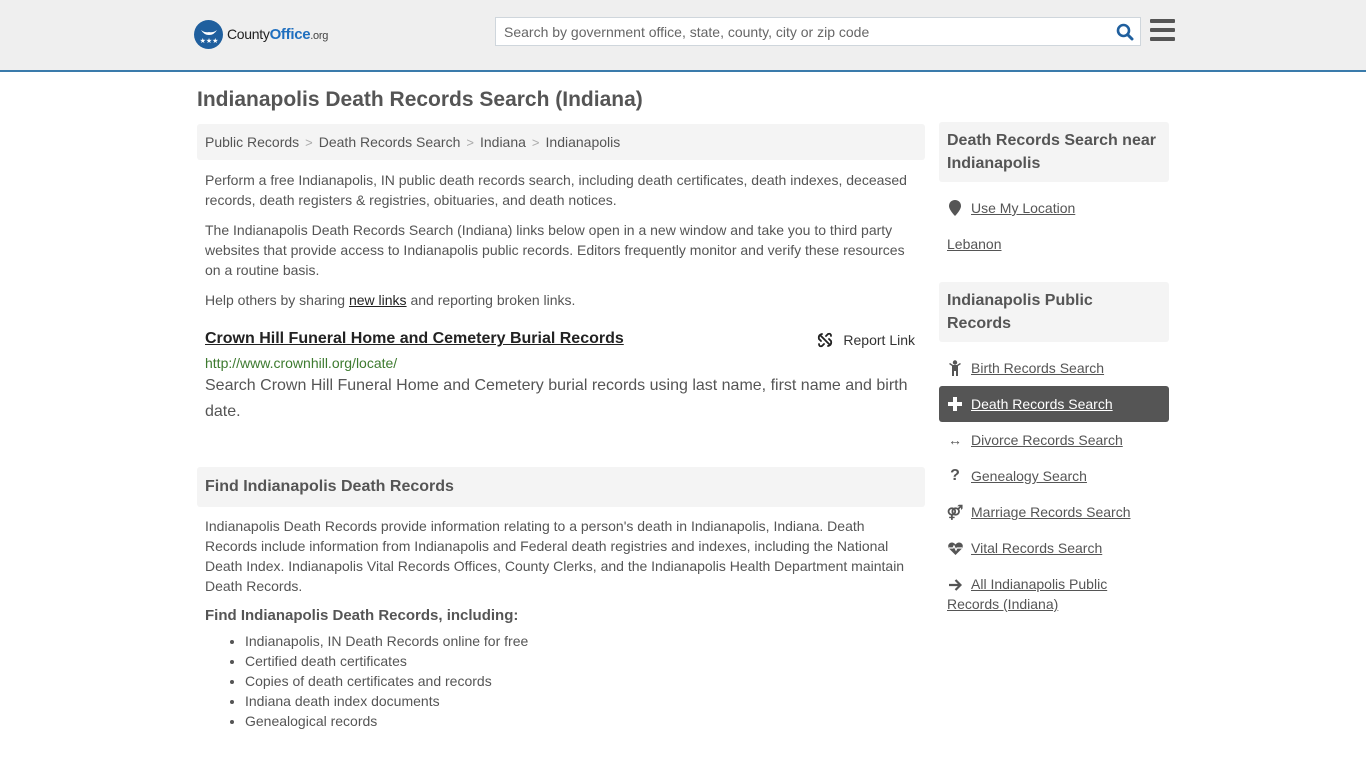  I want to click on public-records-heading: Indianapolis Public Records, so click(1054, 312).